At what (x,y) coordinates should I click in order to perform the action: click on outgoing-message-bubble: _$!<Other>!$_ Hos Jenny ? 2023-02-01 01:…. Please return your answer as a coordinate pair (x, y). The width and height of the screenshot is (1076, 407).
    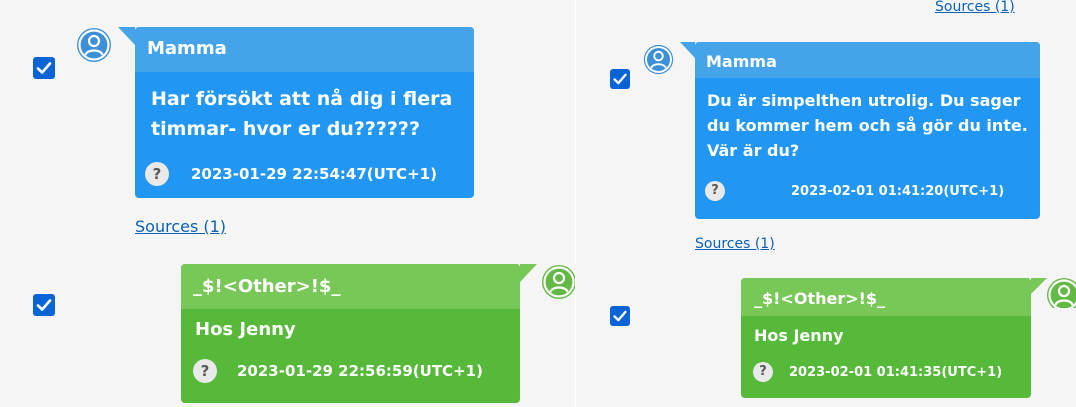
    Looking at the image, I should click on (894, 338).